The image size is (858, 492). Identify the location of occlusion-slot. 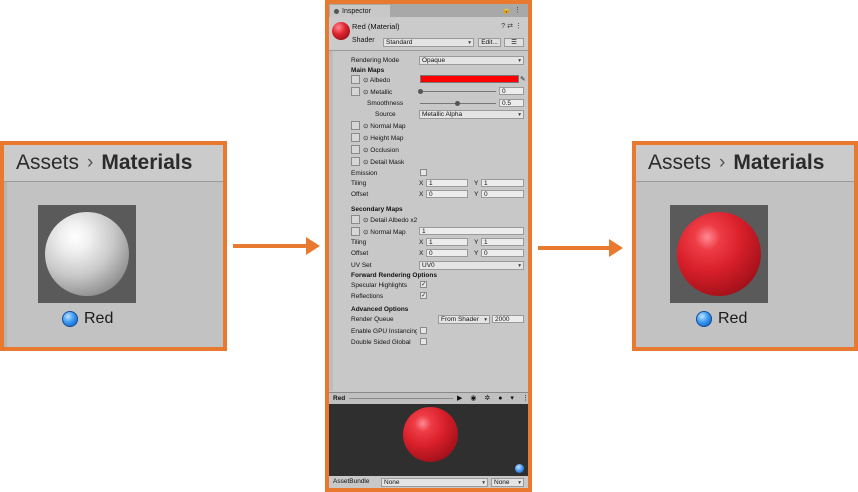
(355, 149).